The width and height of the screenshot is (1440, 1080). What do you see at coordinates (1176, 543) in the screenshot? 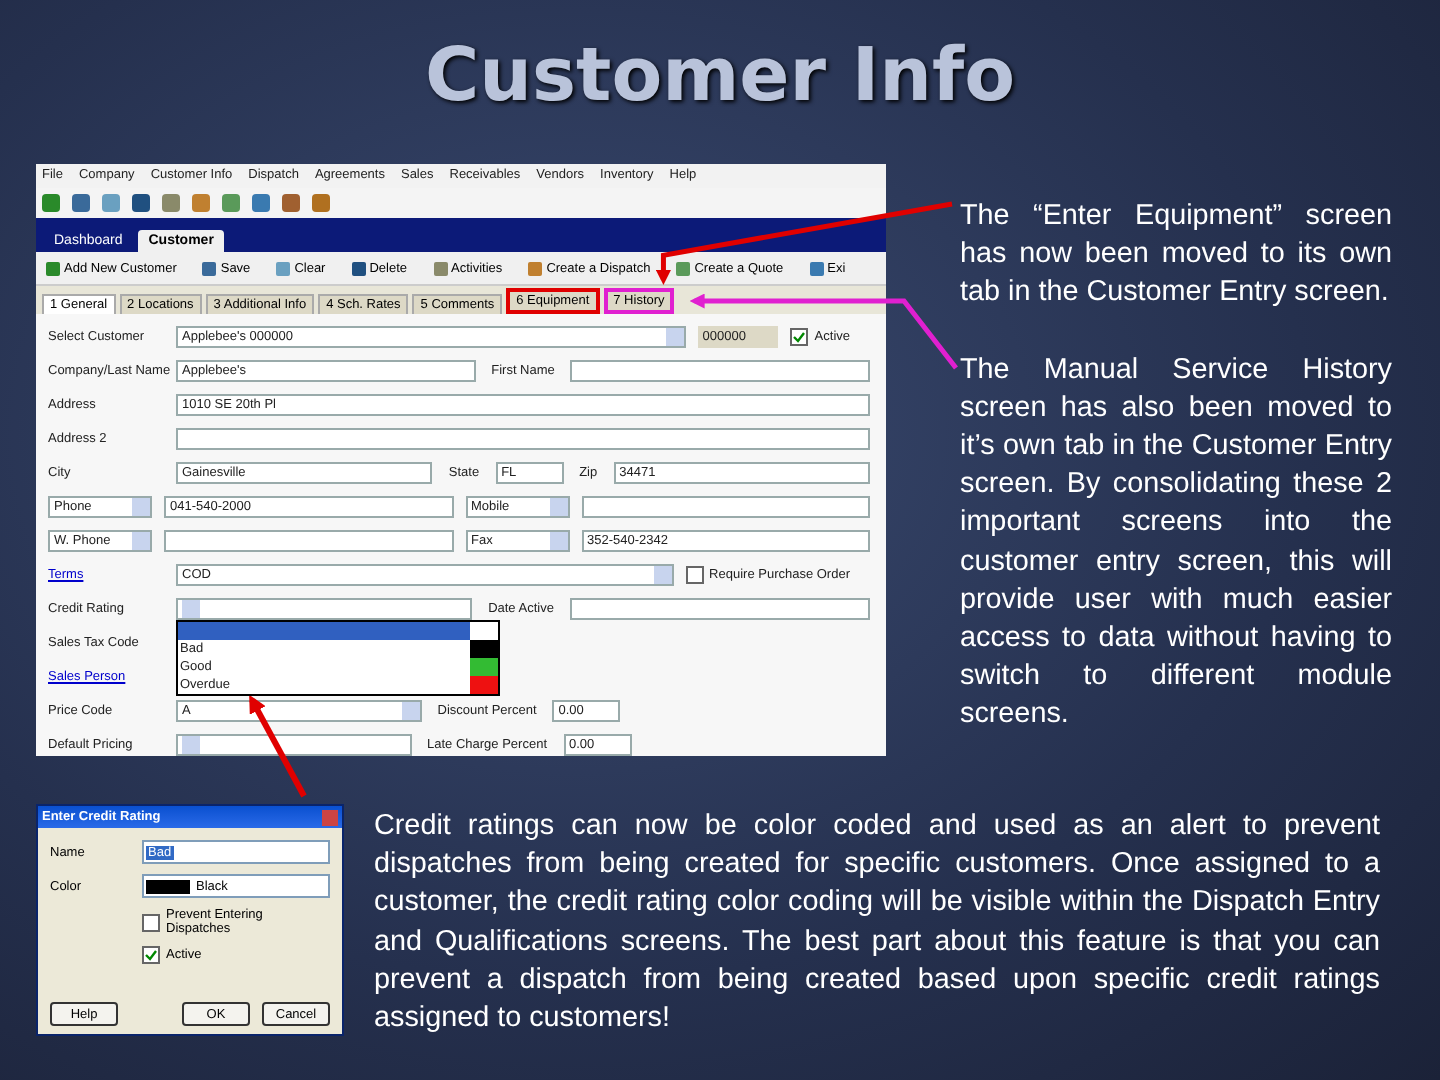
I see `note-text: The Manual Service History screen has also been moved to it’s own tab in the Customer Entry screen. By consolidating these 2 important screens into the customer entry screen, this will provide user with much easier access to data without having to switch to different module screens.` at bounding box center [1176, 543].